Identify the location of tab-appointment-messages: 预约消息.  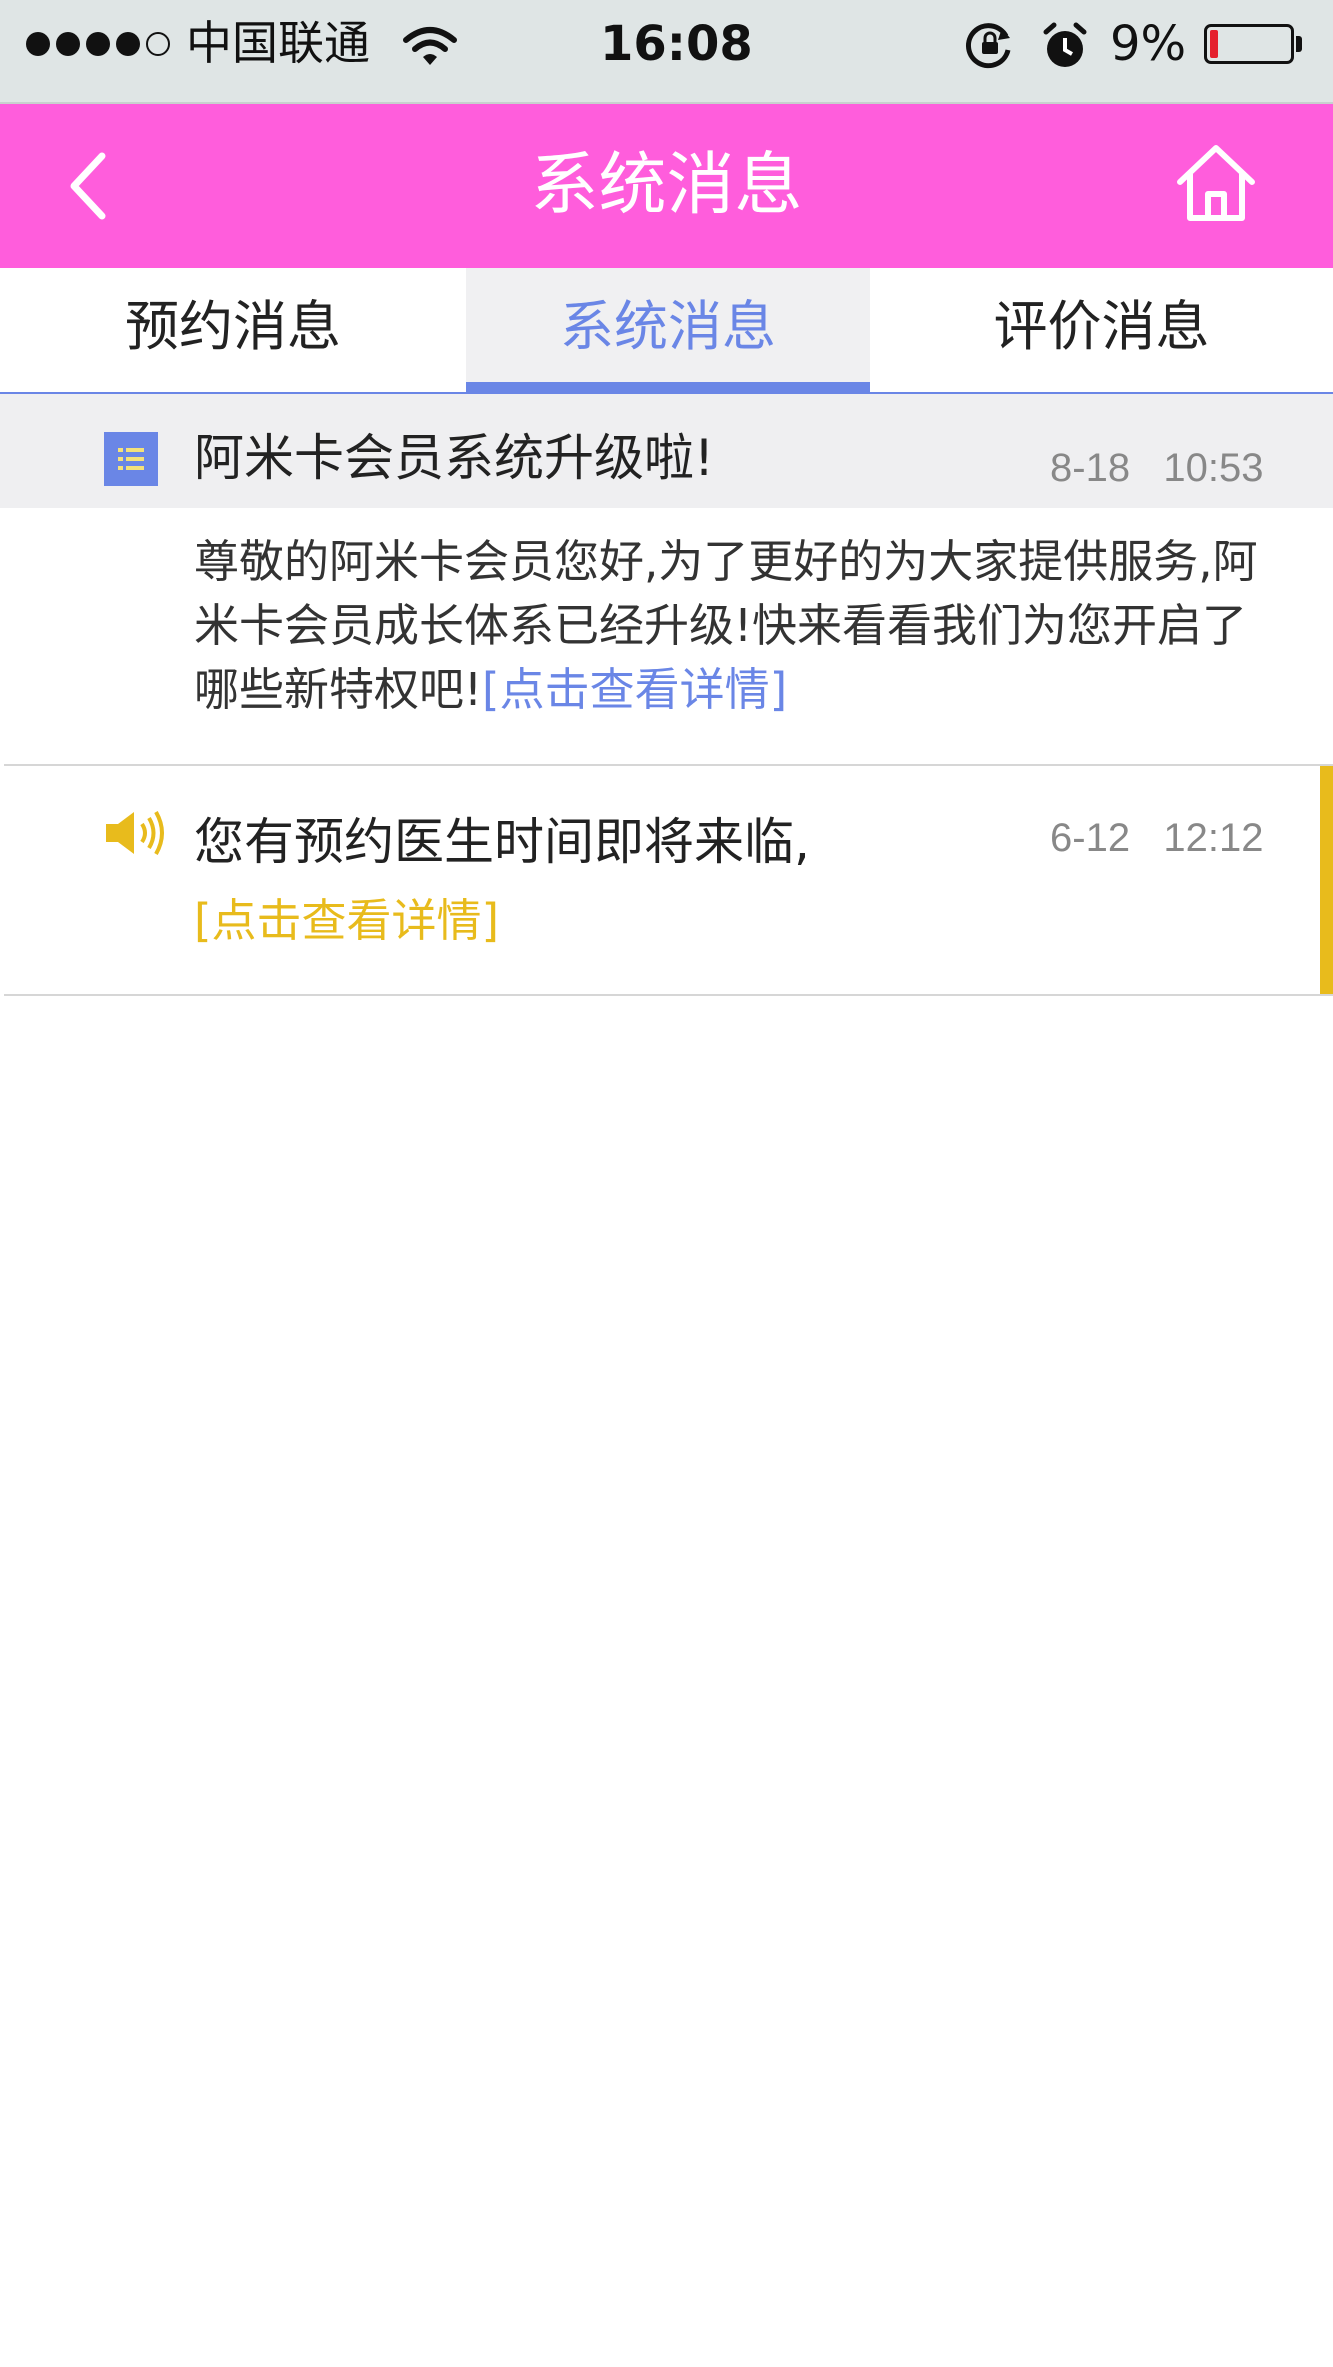
(233, 330).